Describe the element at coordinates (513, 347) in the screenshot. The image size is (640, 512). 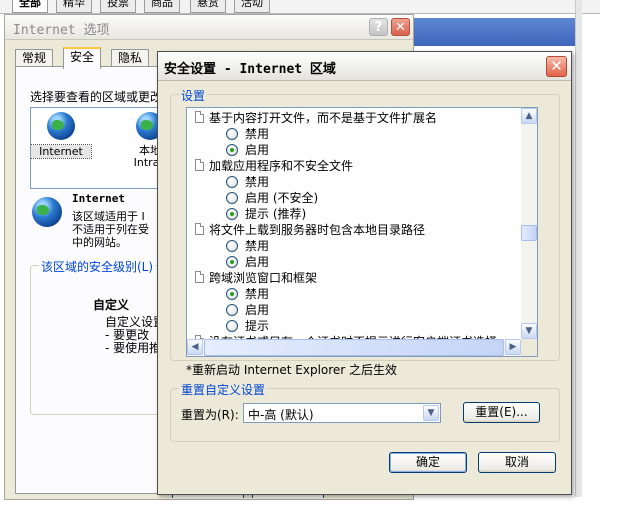
I see `scroll-right-icon: ▶` at that location.